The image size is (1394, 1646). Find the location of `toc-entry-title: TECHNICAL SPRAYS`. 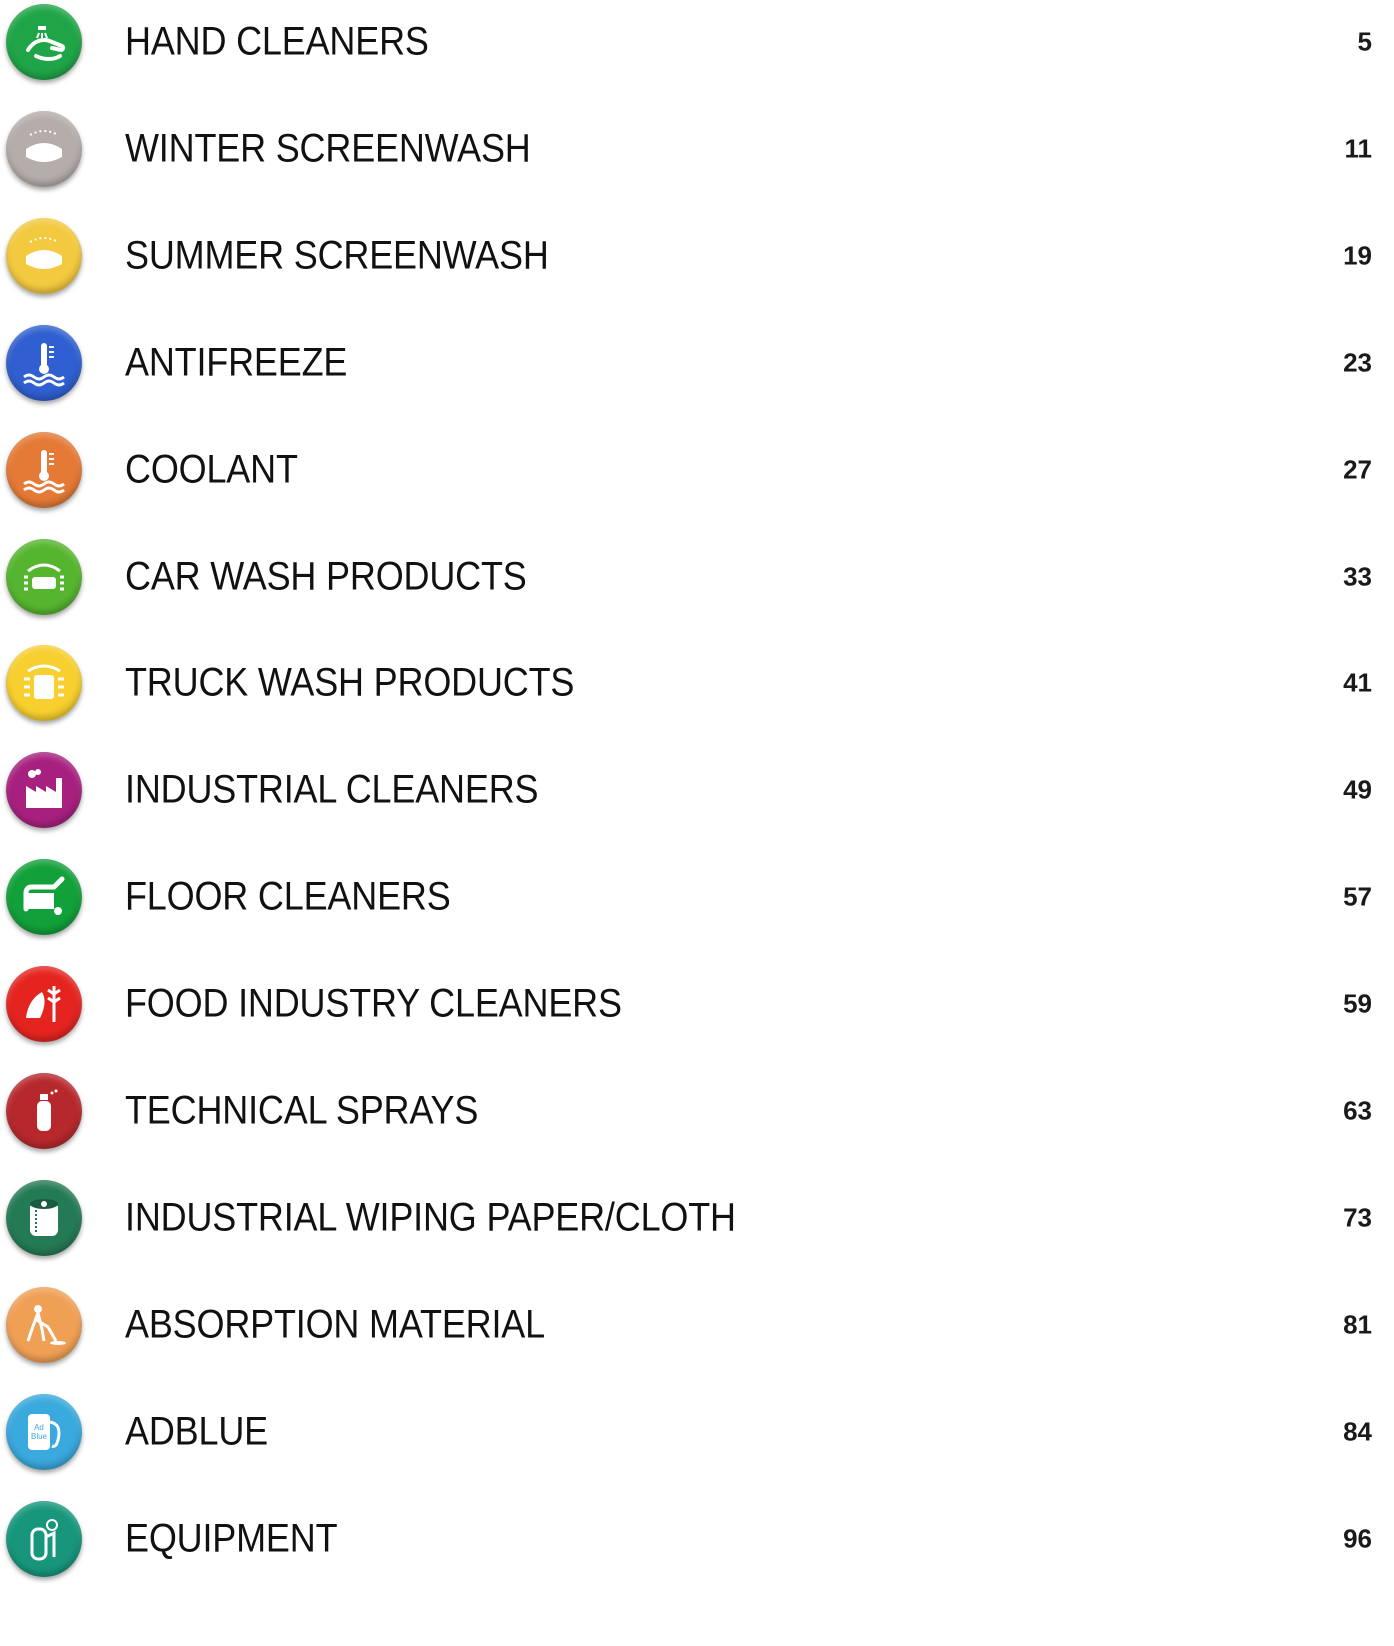

toc-entry-title: TECHNICAL SPRAYS is located at coordinates (302, 1110).